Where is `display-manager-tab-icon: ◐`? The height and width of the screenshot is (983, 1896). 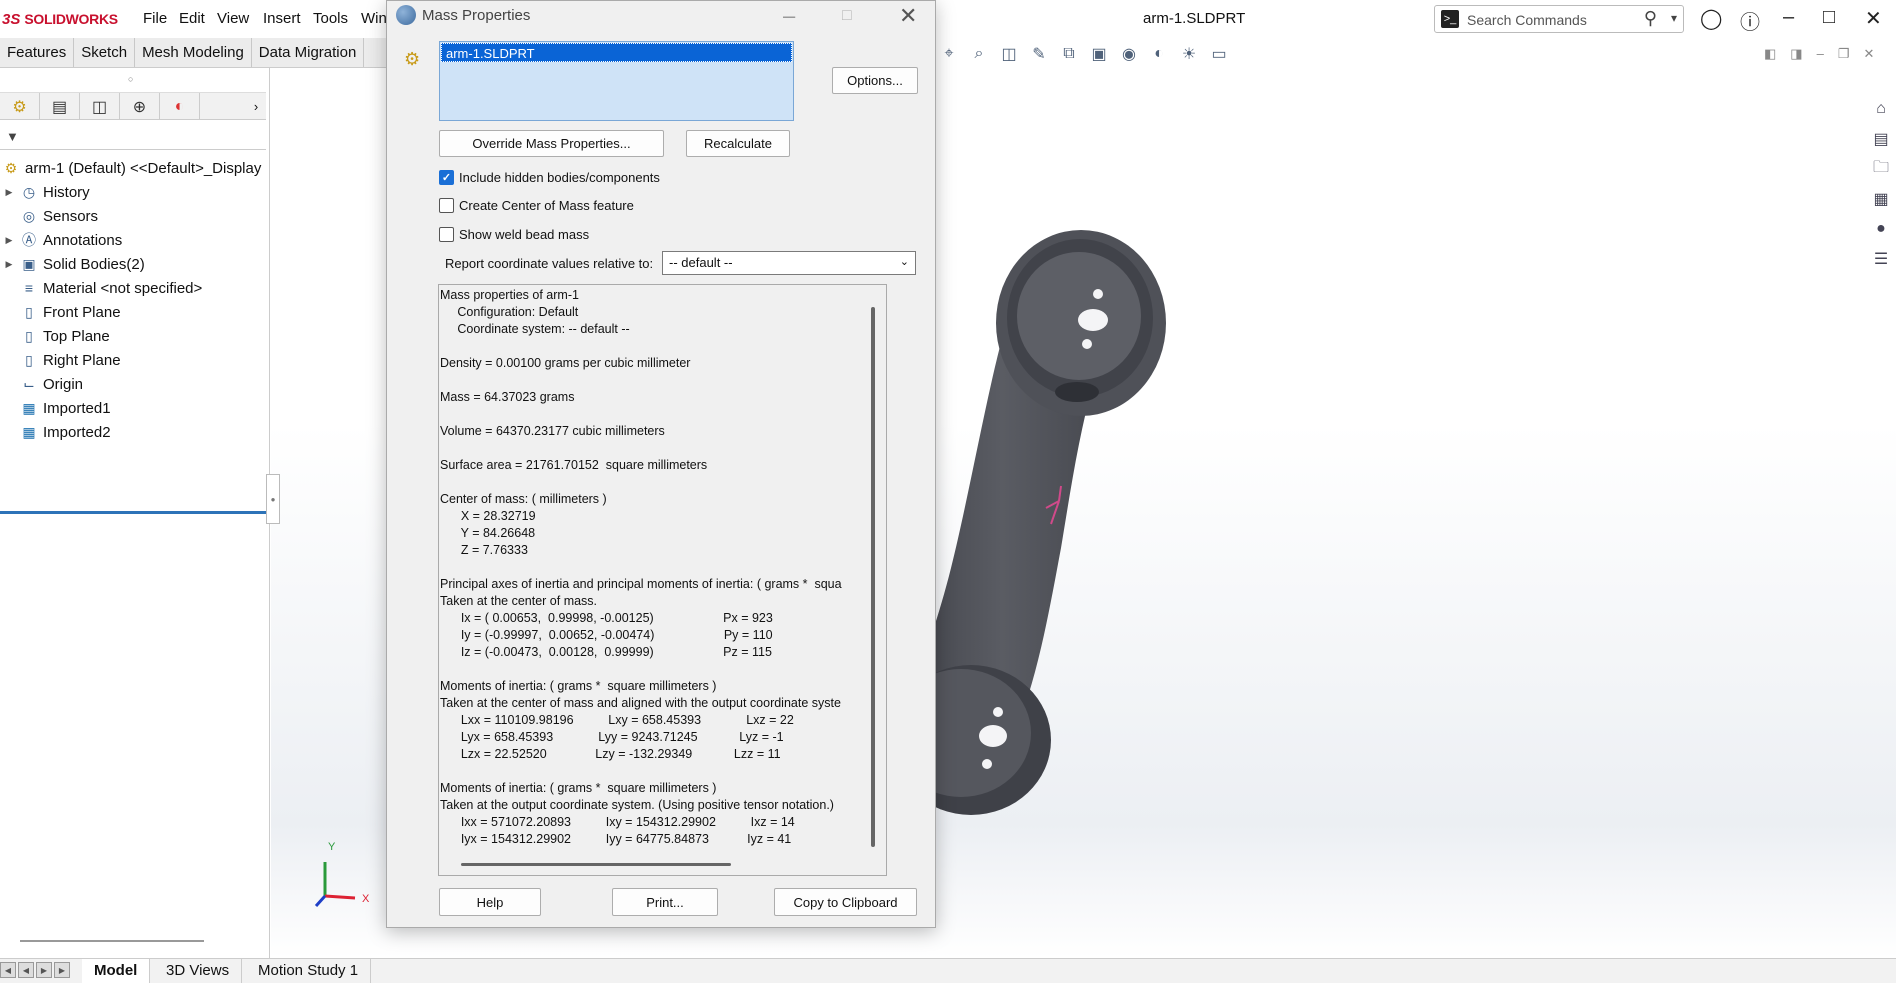 display-manager-tab-icon: ◐ is located at coordinates (180, 106).